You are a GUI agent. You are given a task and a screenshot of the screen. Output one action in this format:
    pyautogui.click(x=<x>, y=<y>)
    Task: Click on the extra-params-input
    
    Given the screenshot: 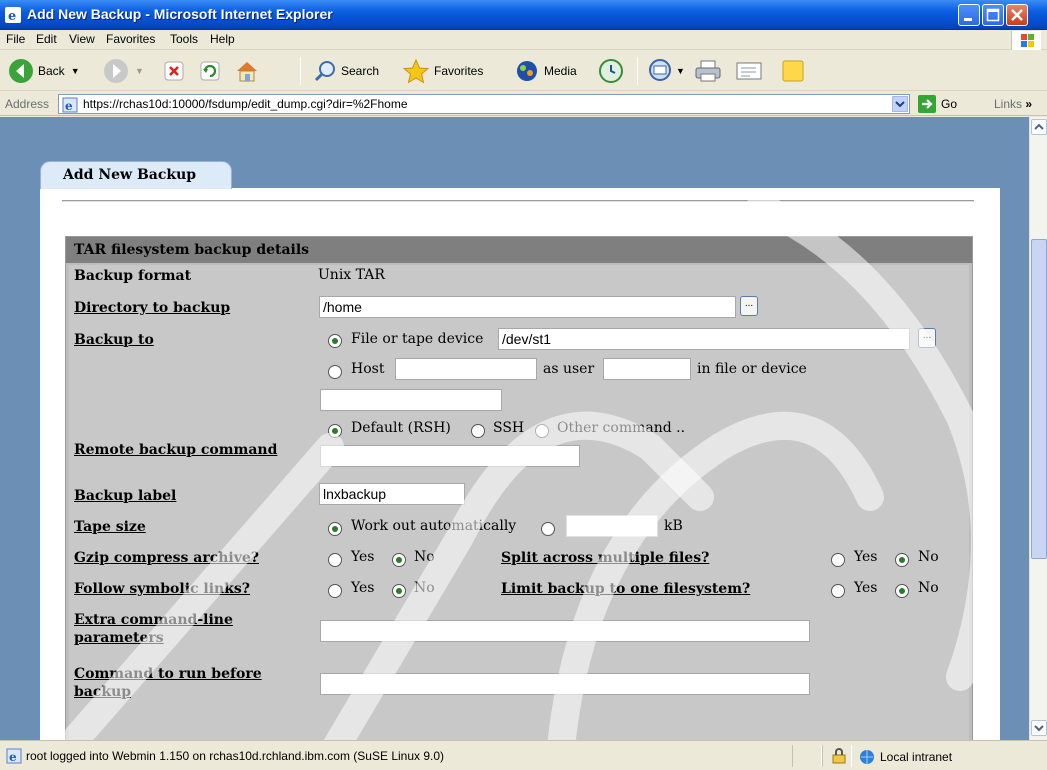 What is the action you would take?
    pyautogui.click(x=565, y=631)
    